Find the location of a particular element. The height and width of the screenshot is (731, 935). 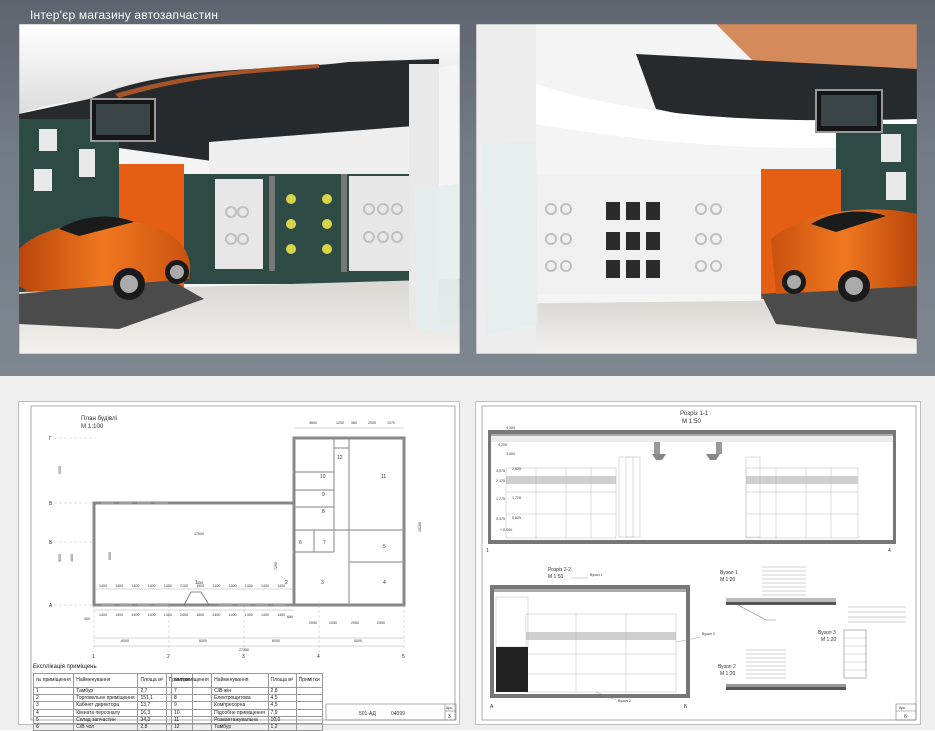

table-row: 11 Розвантажувальна 10,0 is located at coordinates (247, 720).